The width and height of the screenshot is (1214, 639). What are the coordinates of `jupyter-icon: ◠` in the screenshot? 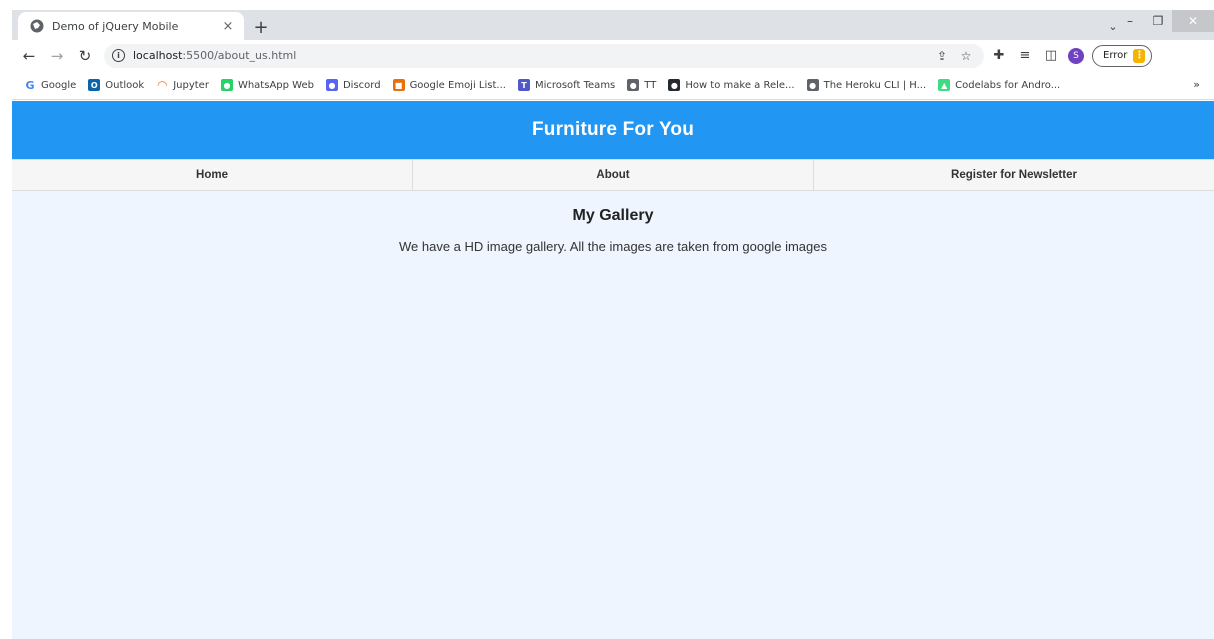 It's located at (162, 85).